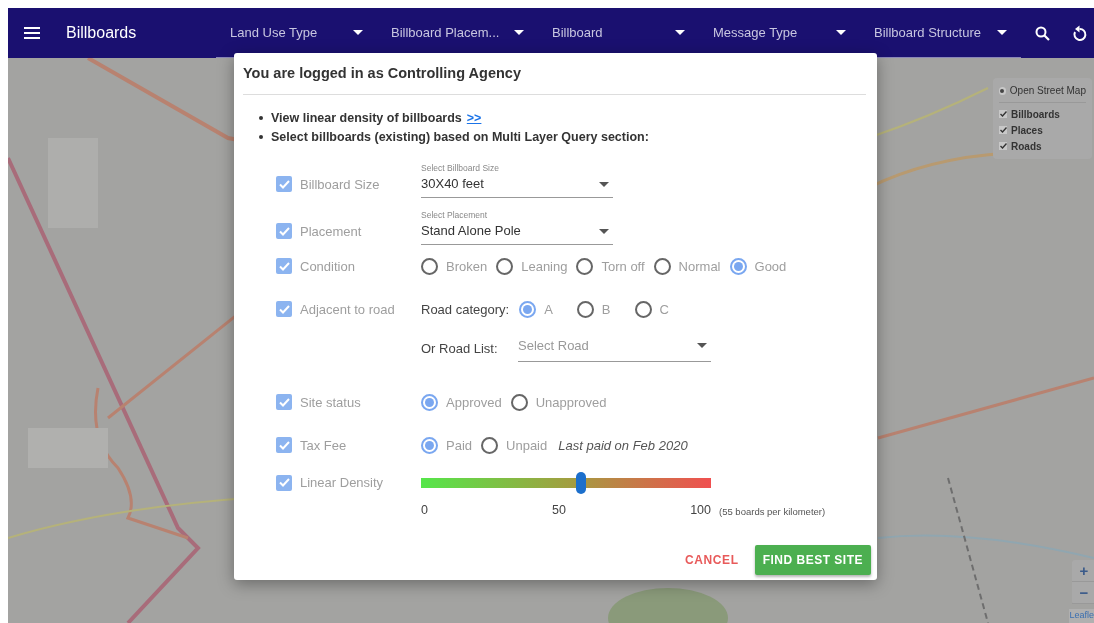 The height and width of the screenshot is (623, 1094). I want to click on criterion-label: Site status, so click(330, 402).